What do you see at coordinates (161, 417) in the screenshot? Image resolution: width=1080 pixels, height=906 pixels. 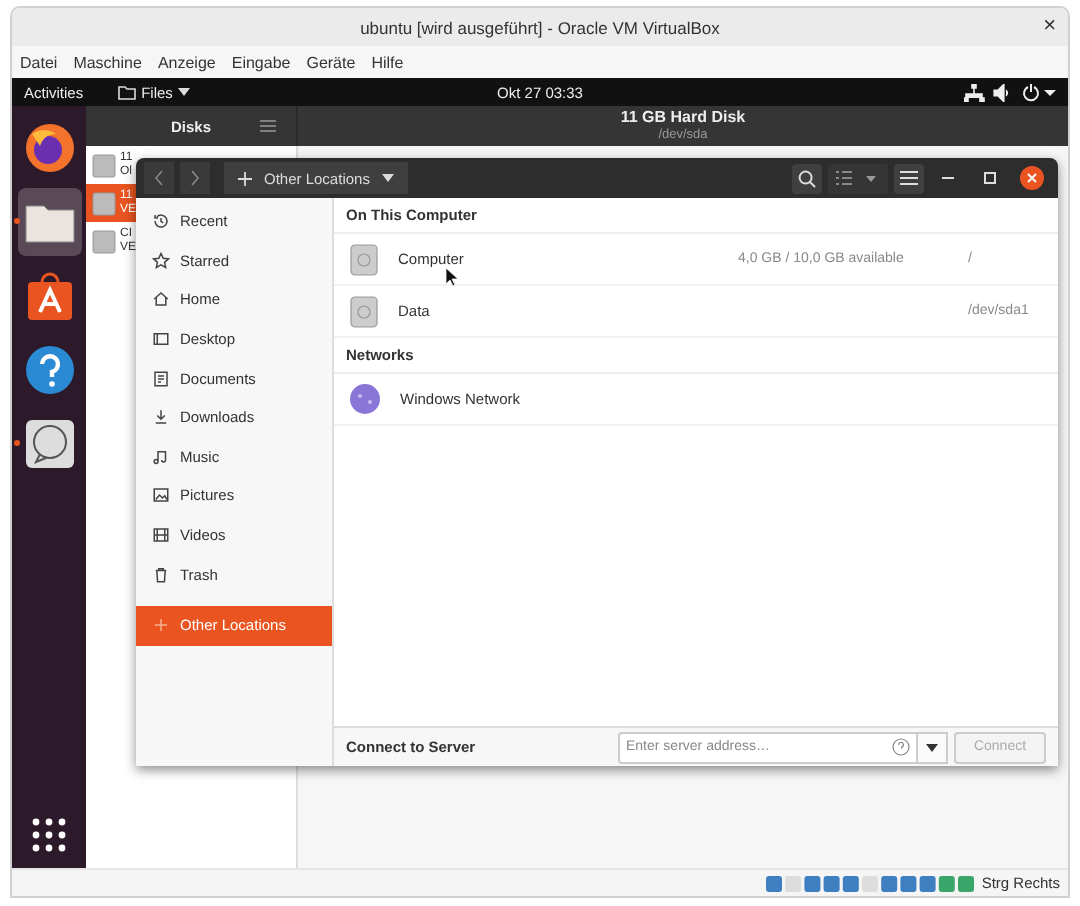 I see `downloads-icon` at bounding box center [161, 417].